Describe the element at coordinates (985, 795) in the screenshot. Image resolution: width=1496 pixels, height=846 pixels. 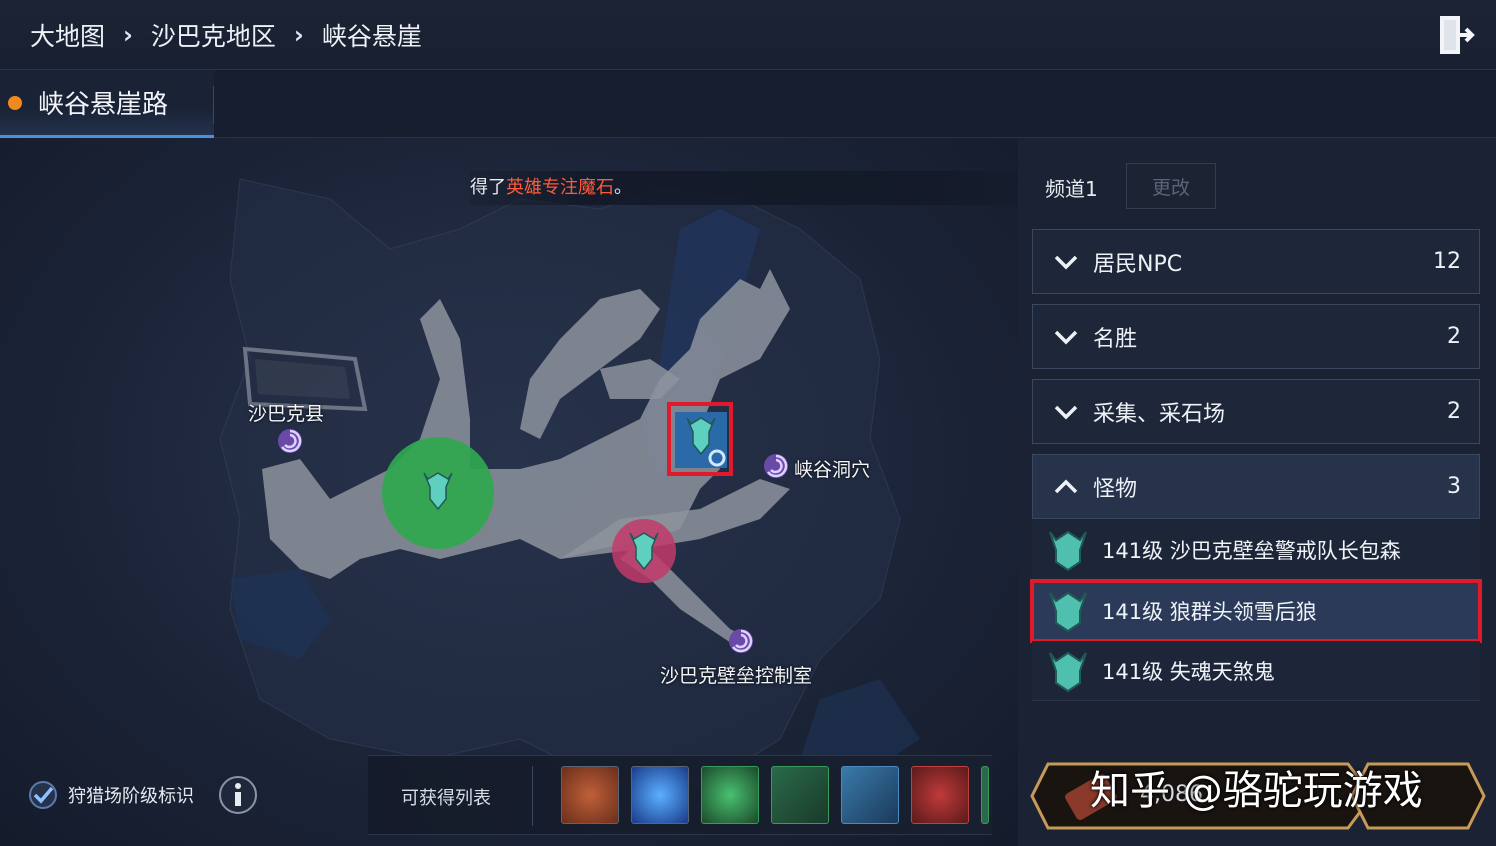
I see `item-slot-partial` at that location.